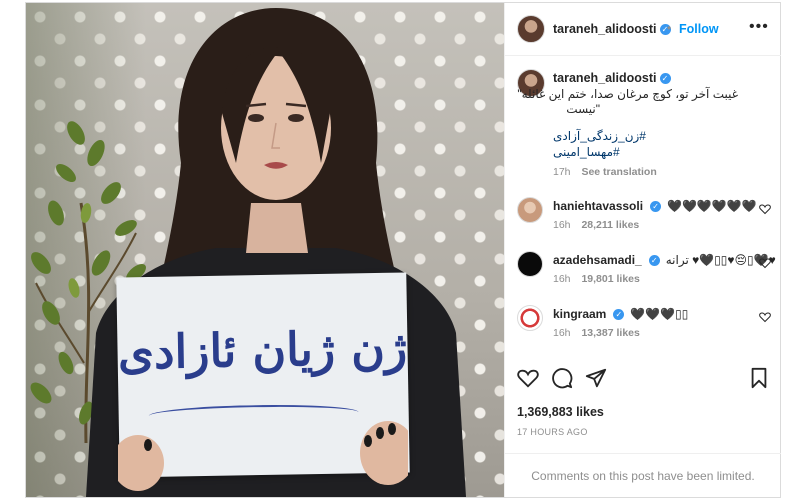 The height and width of the screenshot is (500, 800). What do you see at coordinates (560, 412) in the screenshot?
I see `likes-count: 1,369,883 likes` at bounding box center [560, 412].